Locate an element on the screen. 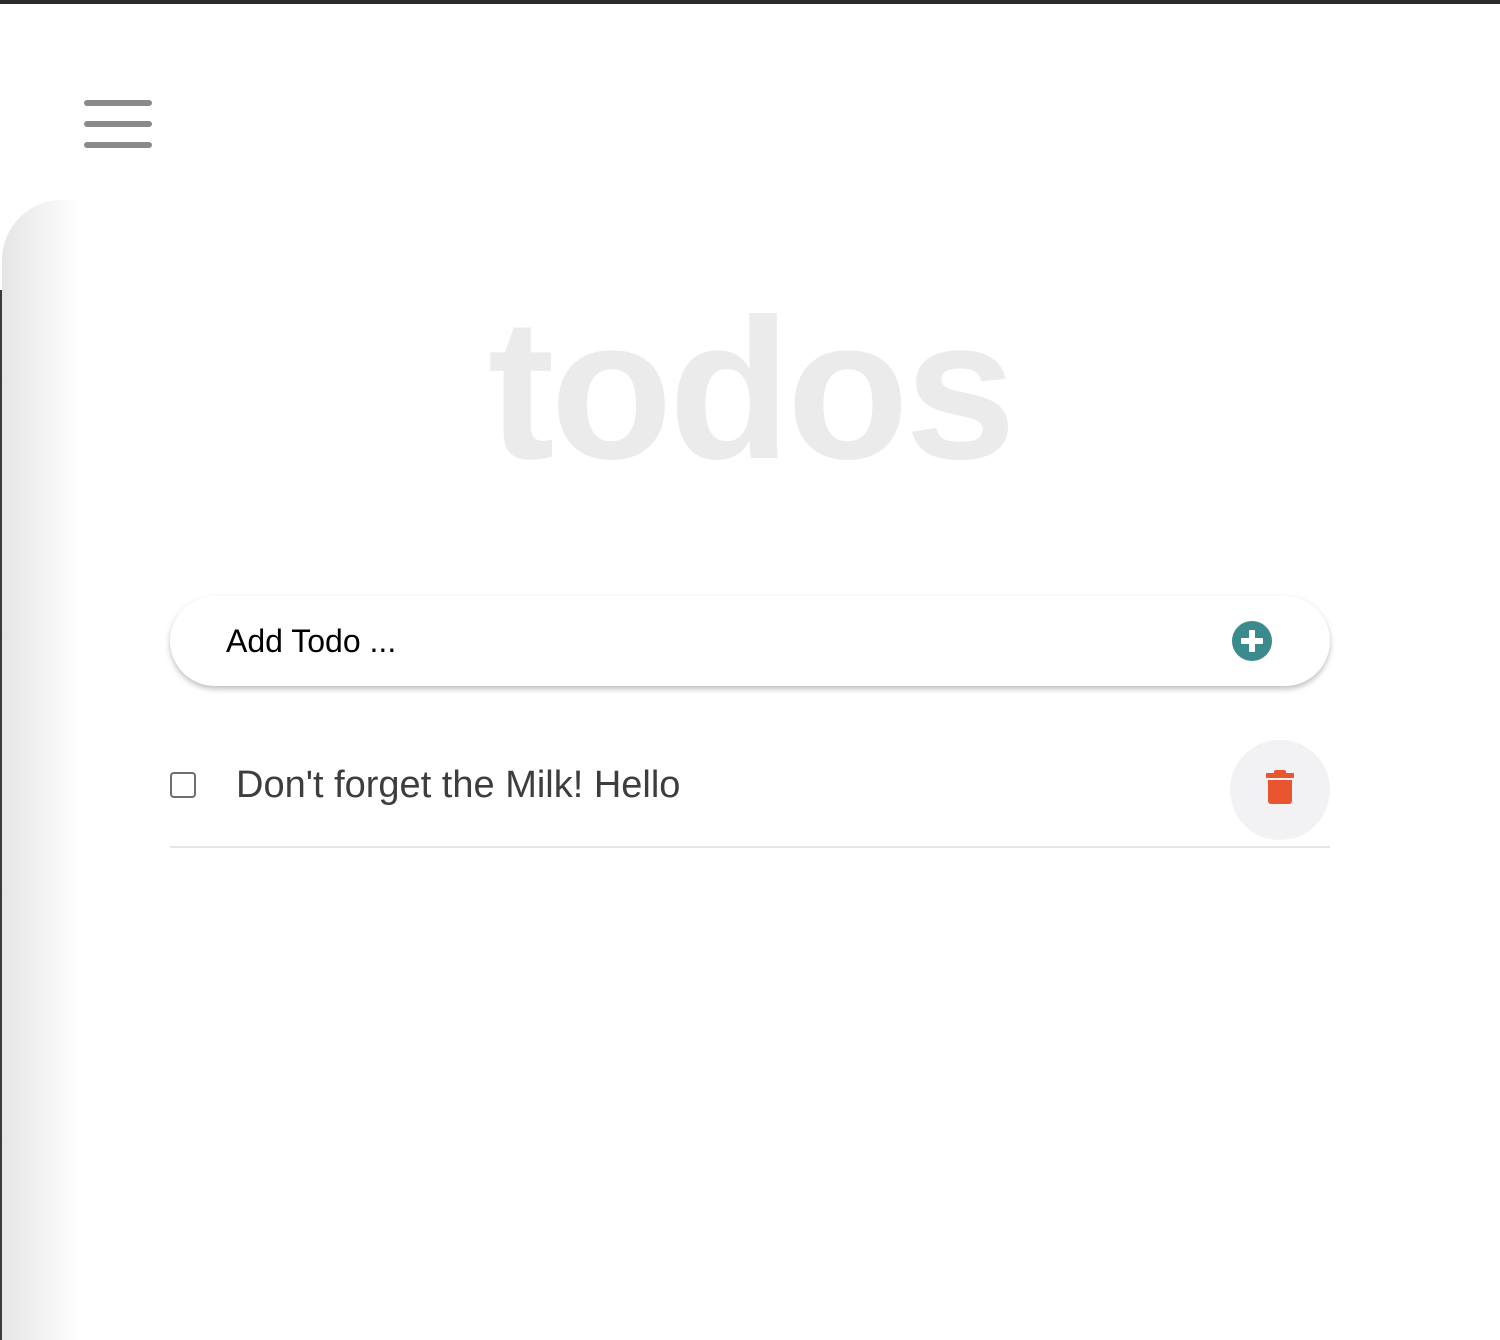  add-todo-bar is located at coordinates (750, 641).